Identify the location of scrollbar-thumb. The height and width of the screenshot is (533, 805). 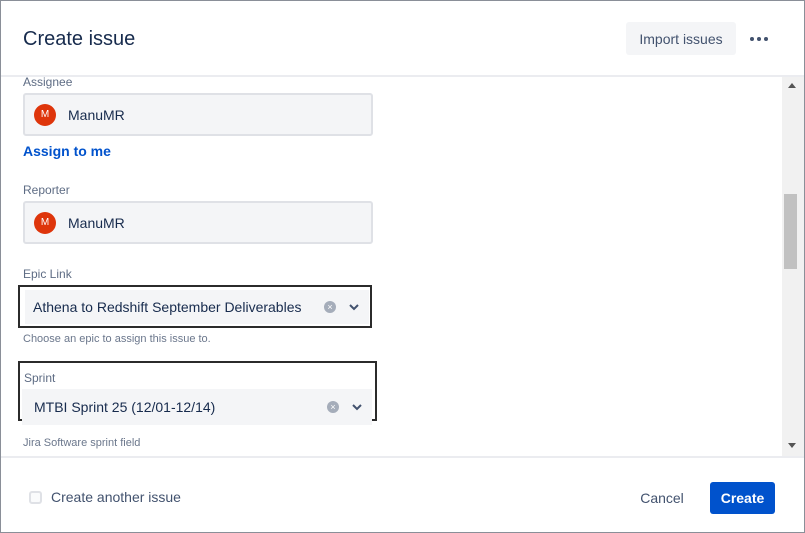
(790, 231).